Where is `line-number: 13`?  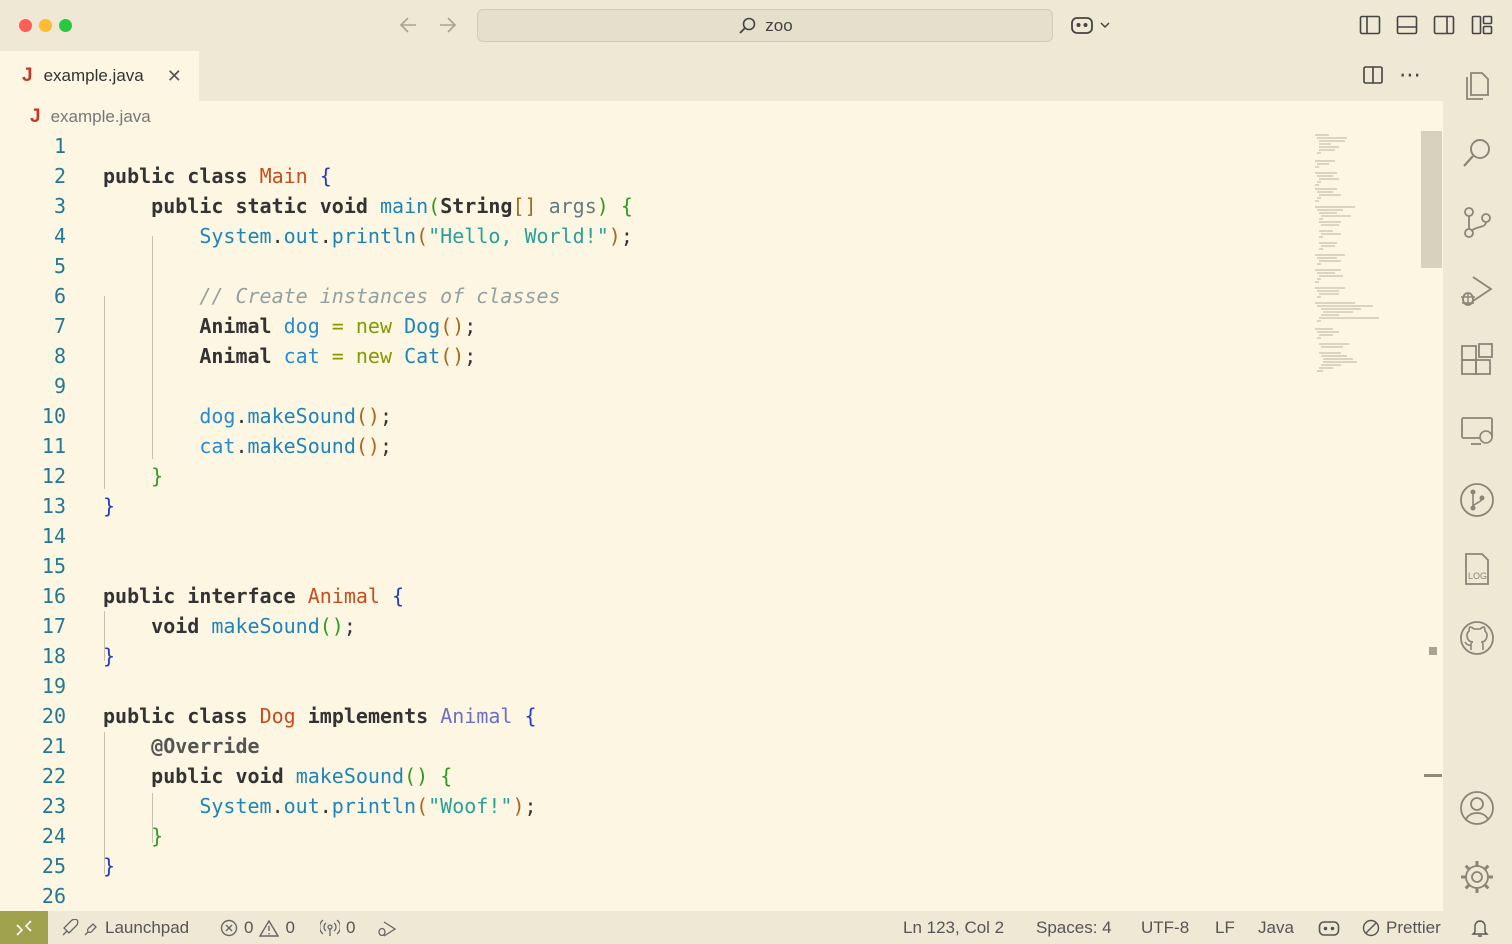
line-number: 13 is located at coordinates (53, 506).